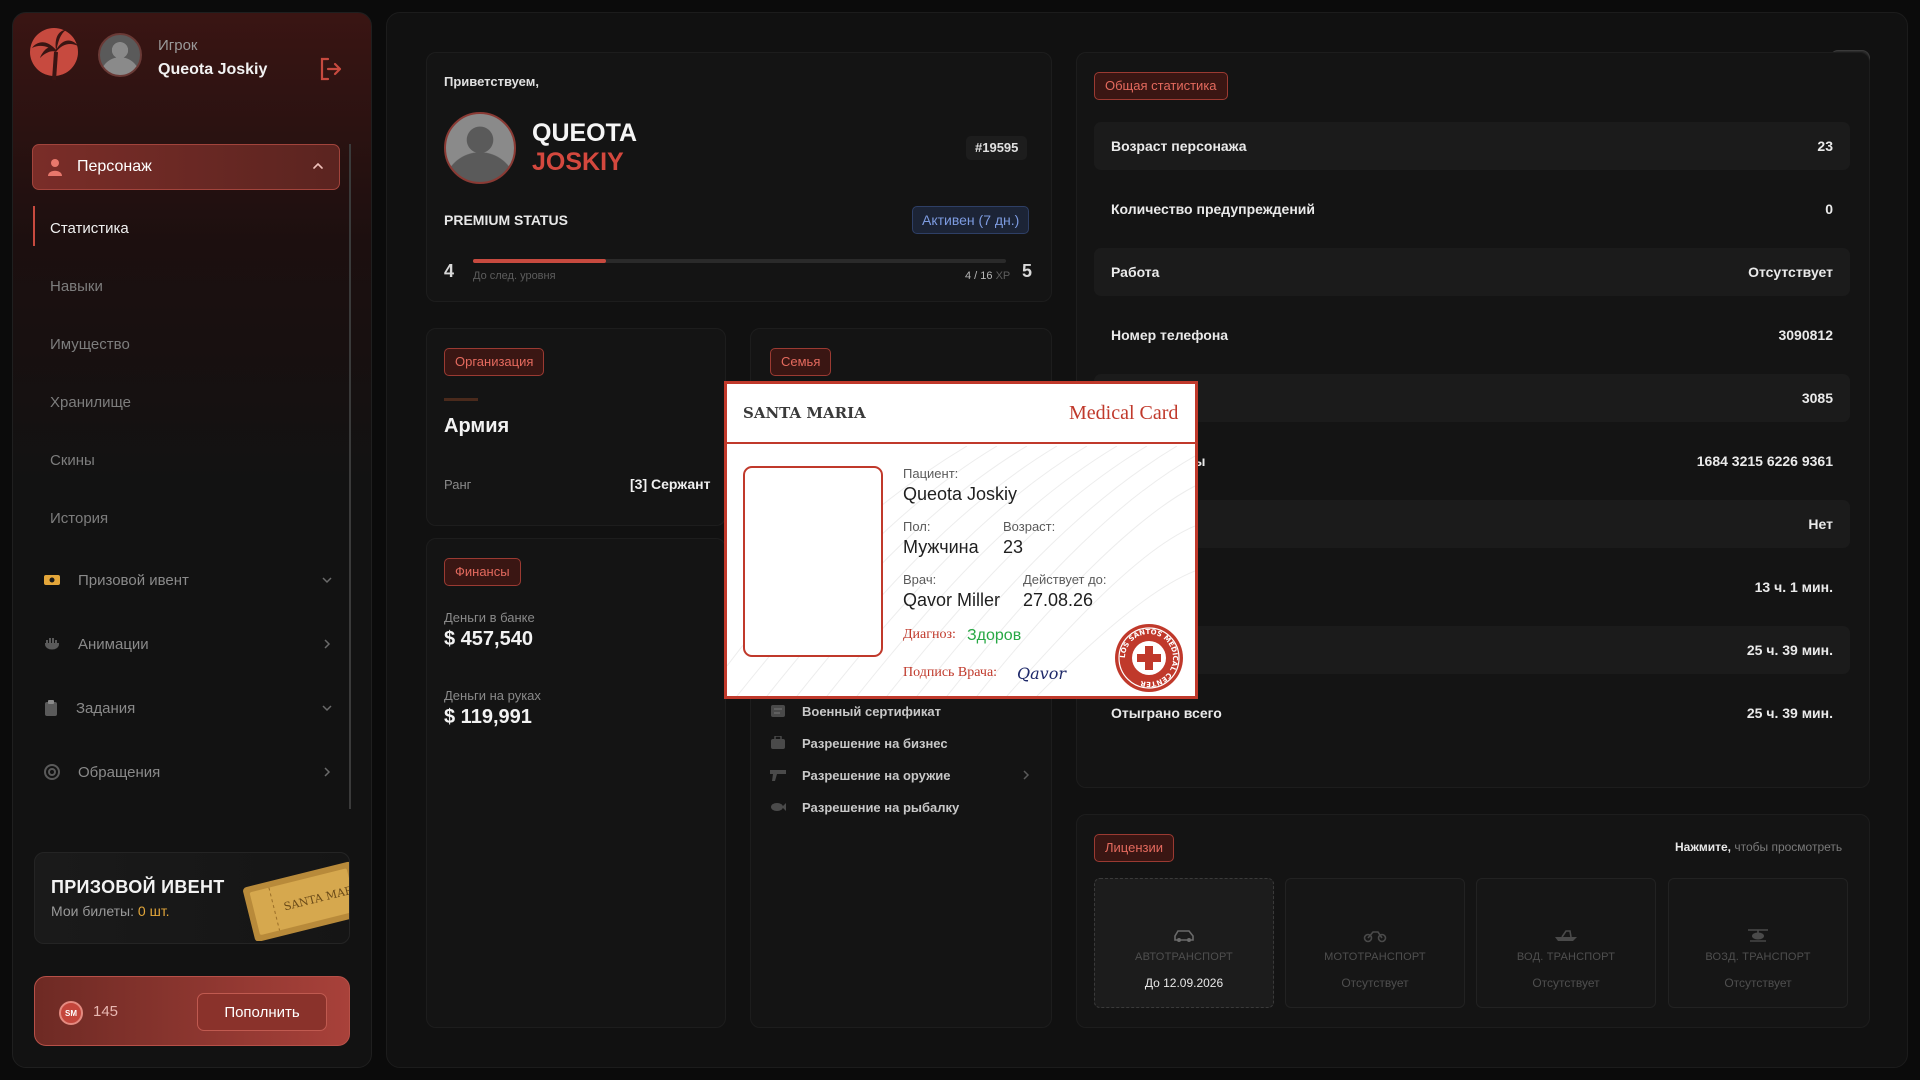  Describe the element at coordinates (54, 54) in the screenshot. I see `palm-logo-icon` at that location.